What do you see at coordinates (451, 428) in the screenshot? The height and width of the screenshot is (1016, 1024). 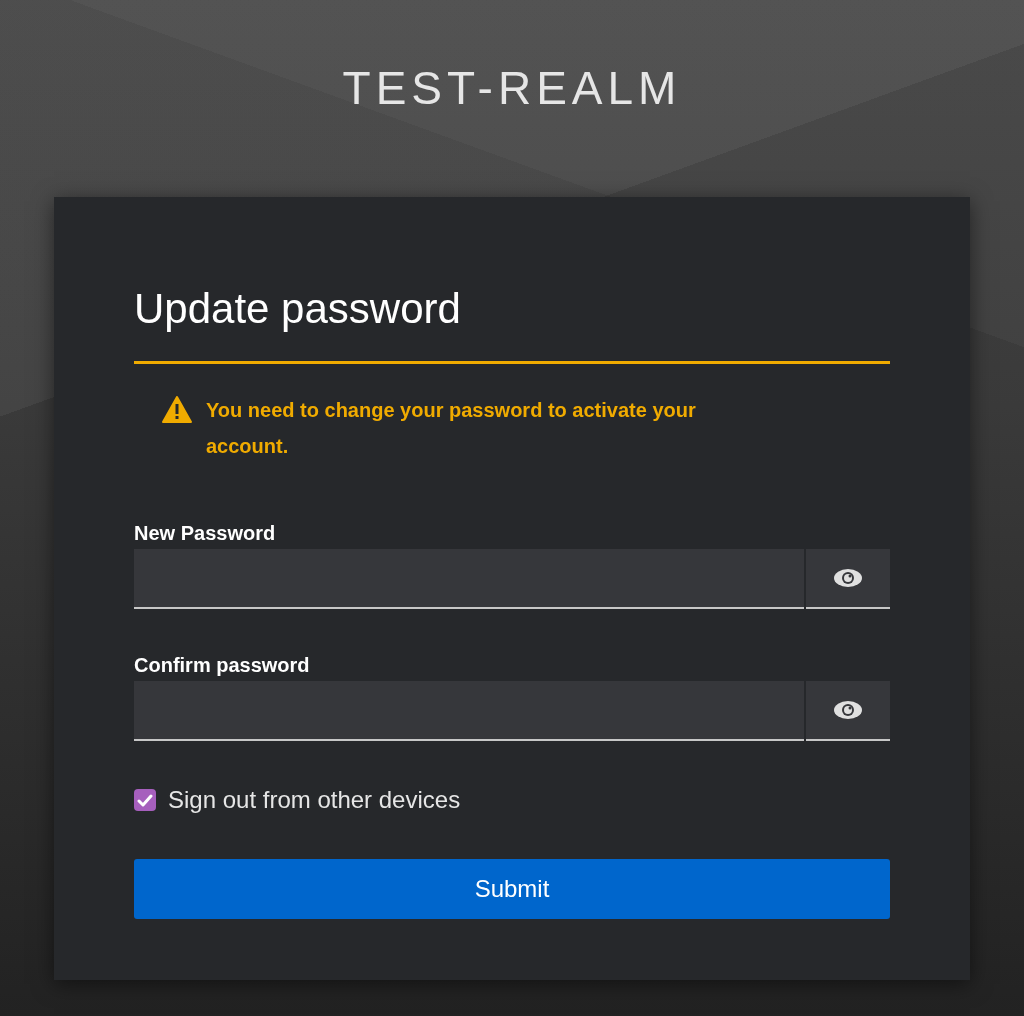 I see `alert-message: You need to change your password to activate your account.` at bounding box center [451, 428].